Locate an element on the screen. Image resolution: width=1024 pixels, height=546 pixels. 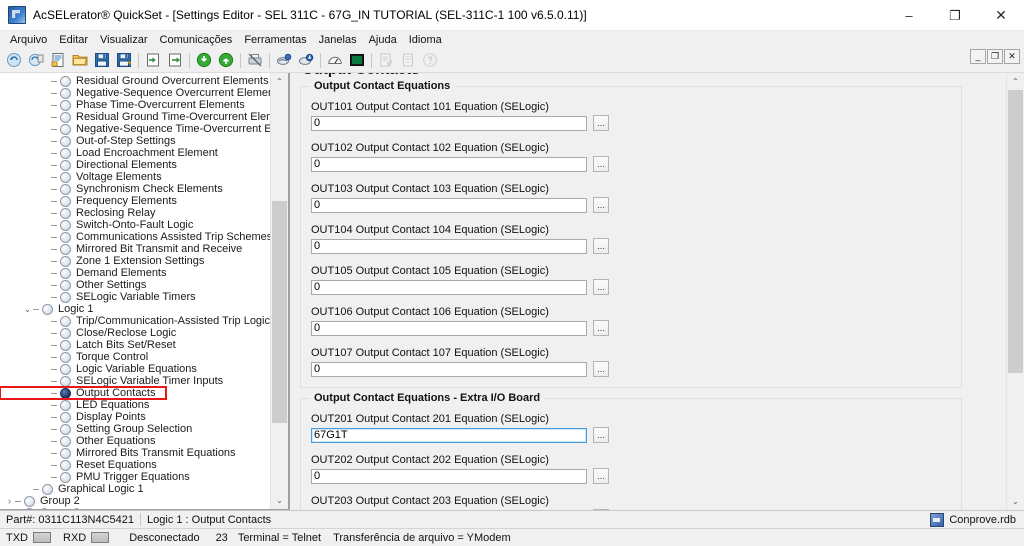
help-icon is located at coordinates (429, 60).